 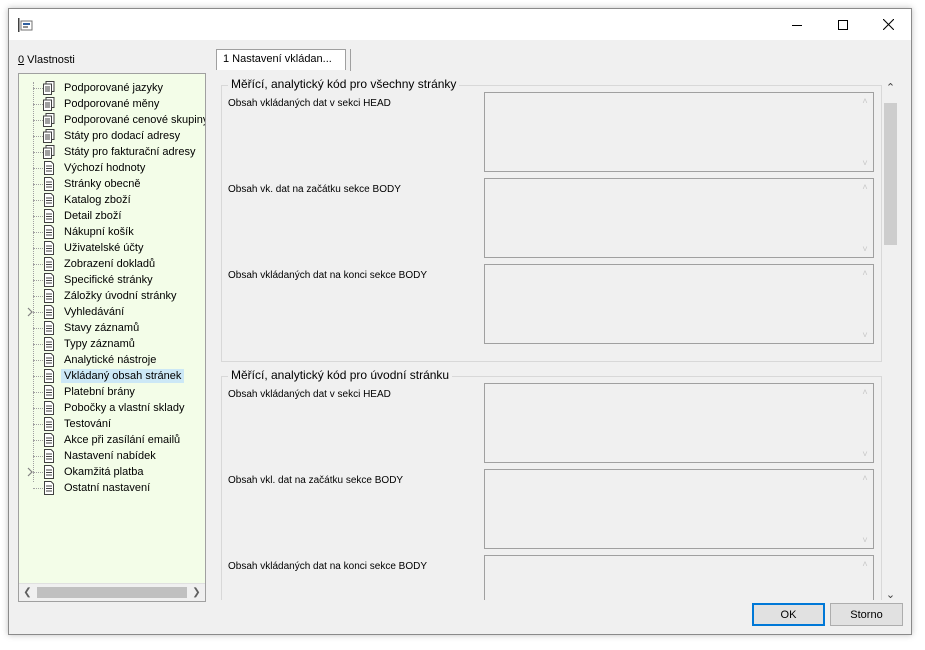 I want to click on tree-item: Vyhledávání, so click(x=112, y=312).